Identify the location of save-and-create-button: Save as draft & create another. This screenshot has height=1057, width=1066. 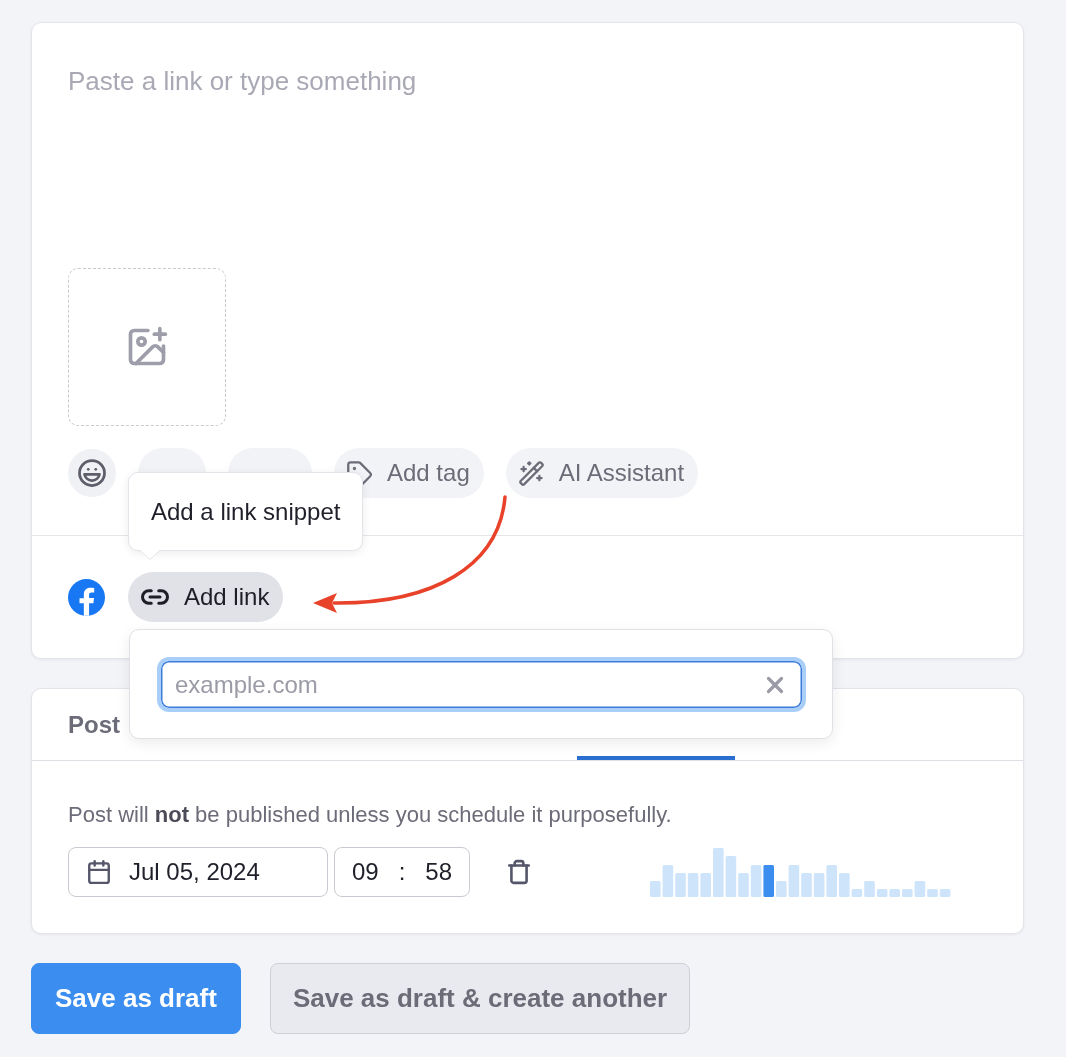
(480, 998).